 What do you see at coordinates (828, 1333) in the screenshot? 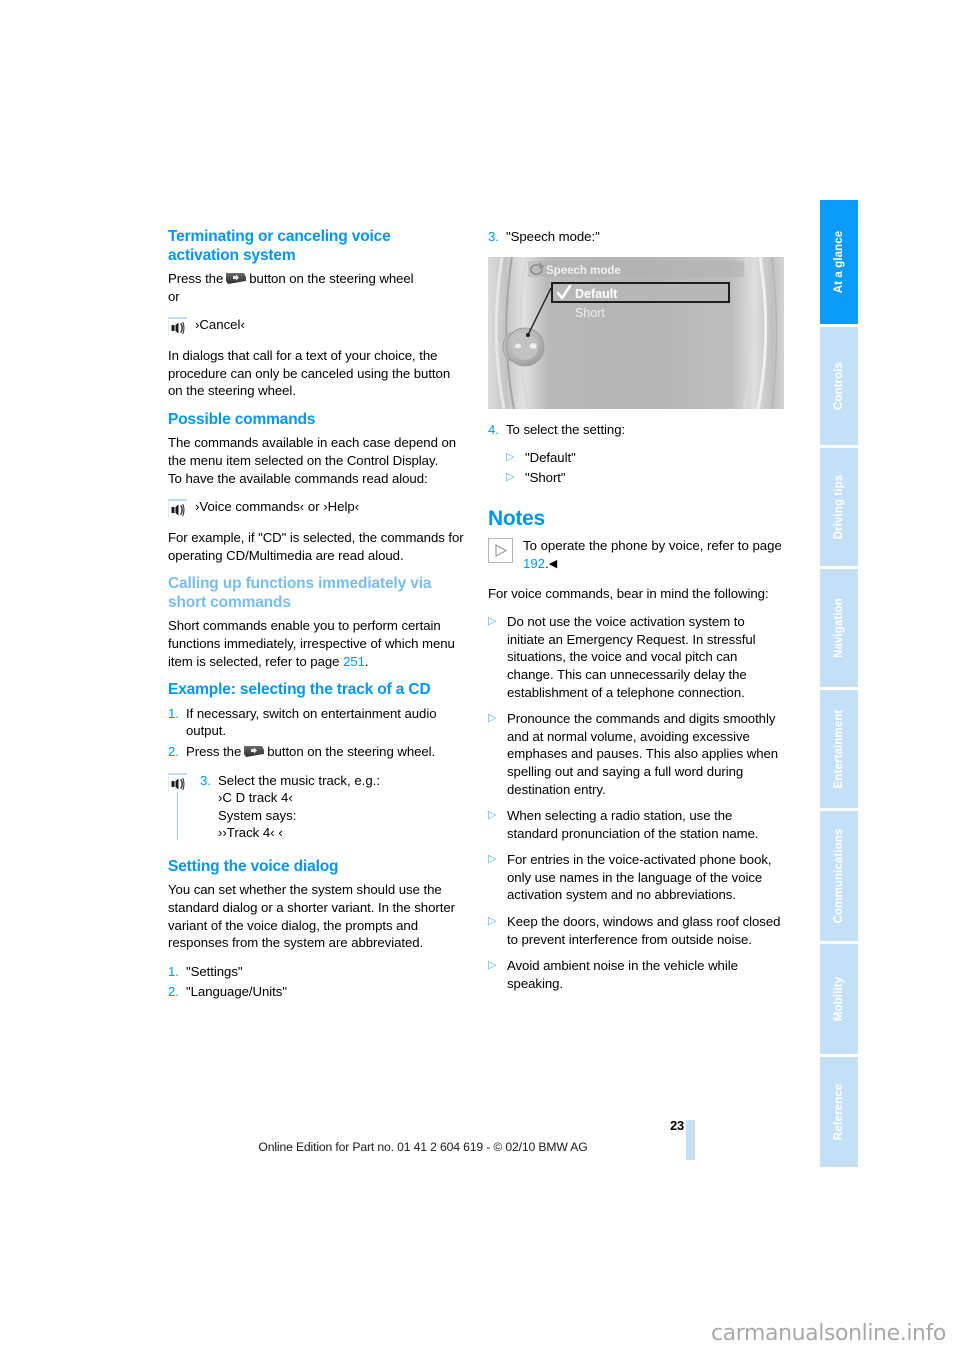
I see `watermark: carmanualsonline.info` at bounding box center [828, 1333].